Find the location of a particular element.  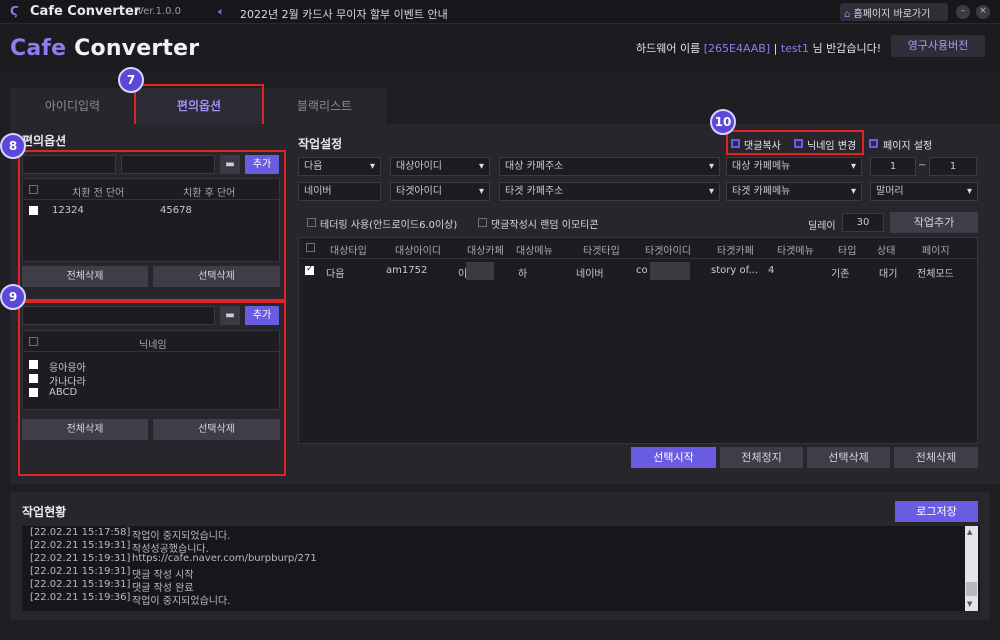

source-platform-select: 다음 is located at coordinates (339, 166).